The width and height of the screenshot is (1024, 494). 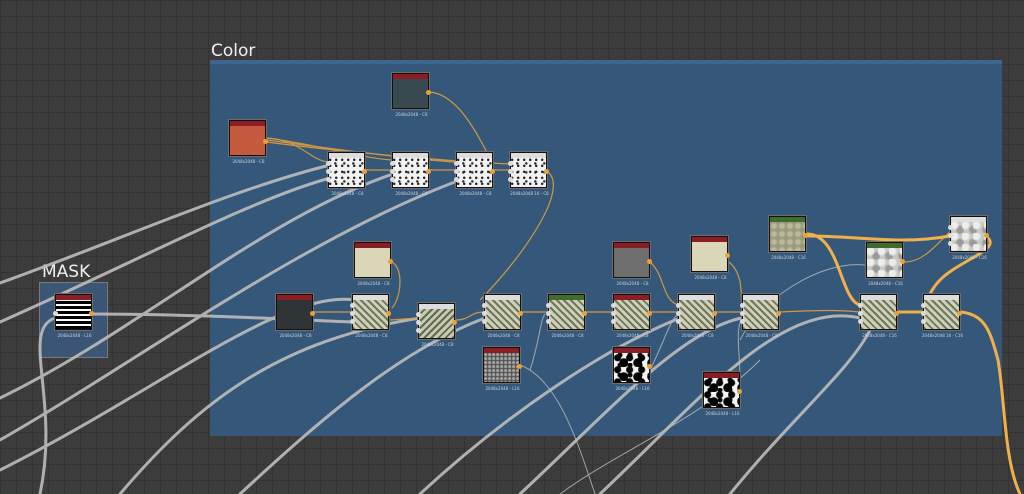 What do you see at coordinates (528, 174) in the screenshot?
I see `blend-node-4: 2048x2048 16 - C8` at bounding box center [528, 174].